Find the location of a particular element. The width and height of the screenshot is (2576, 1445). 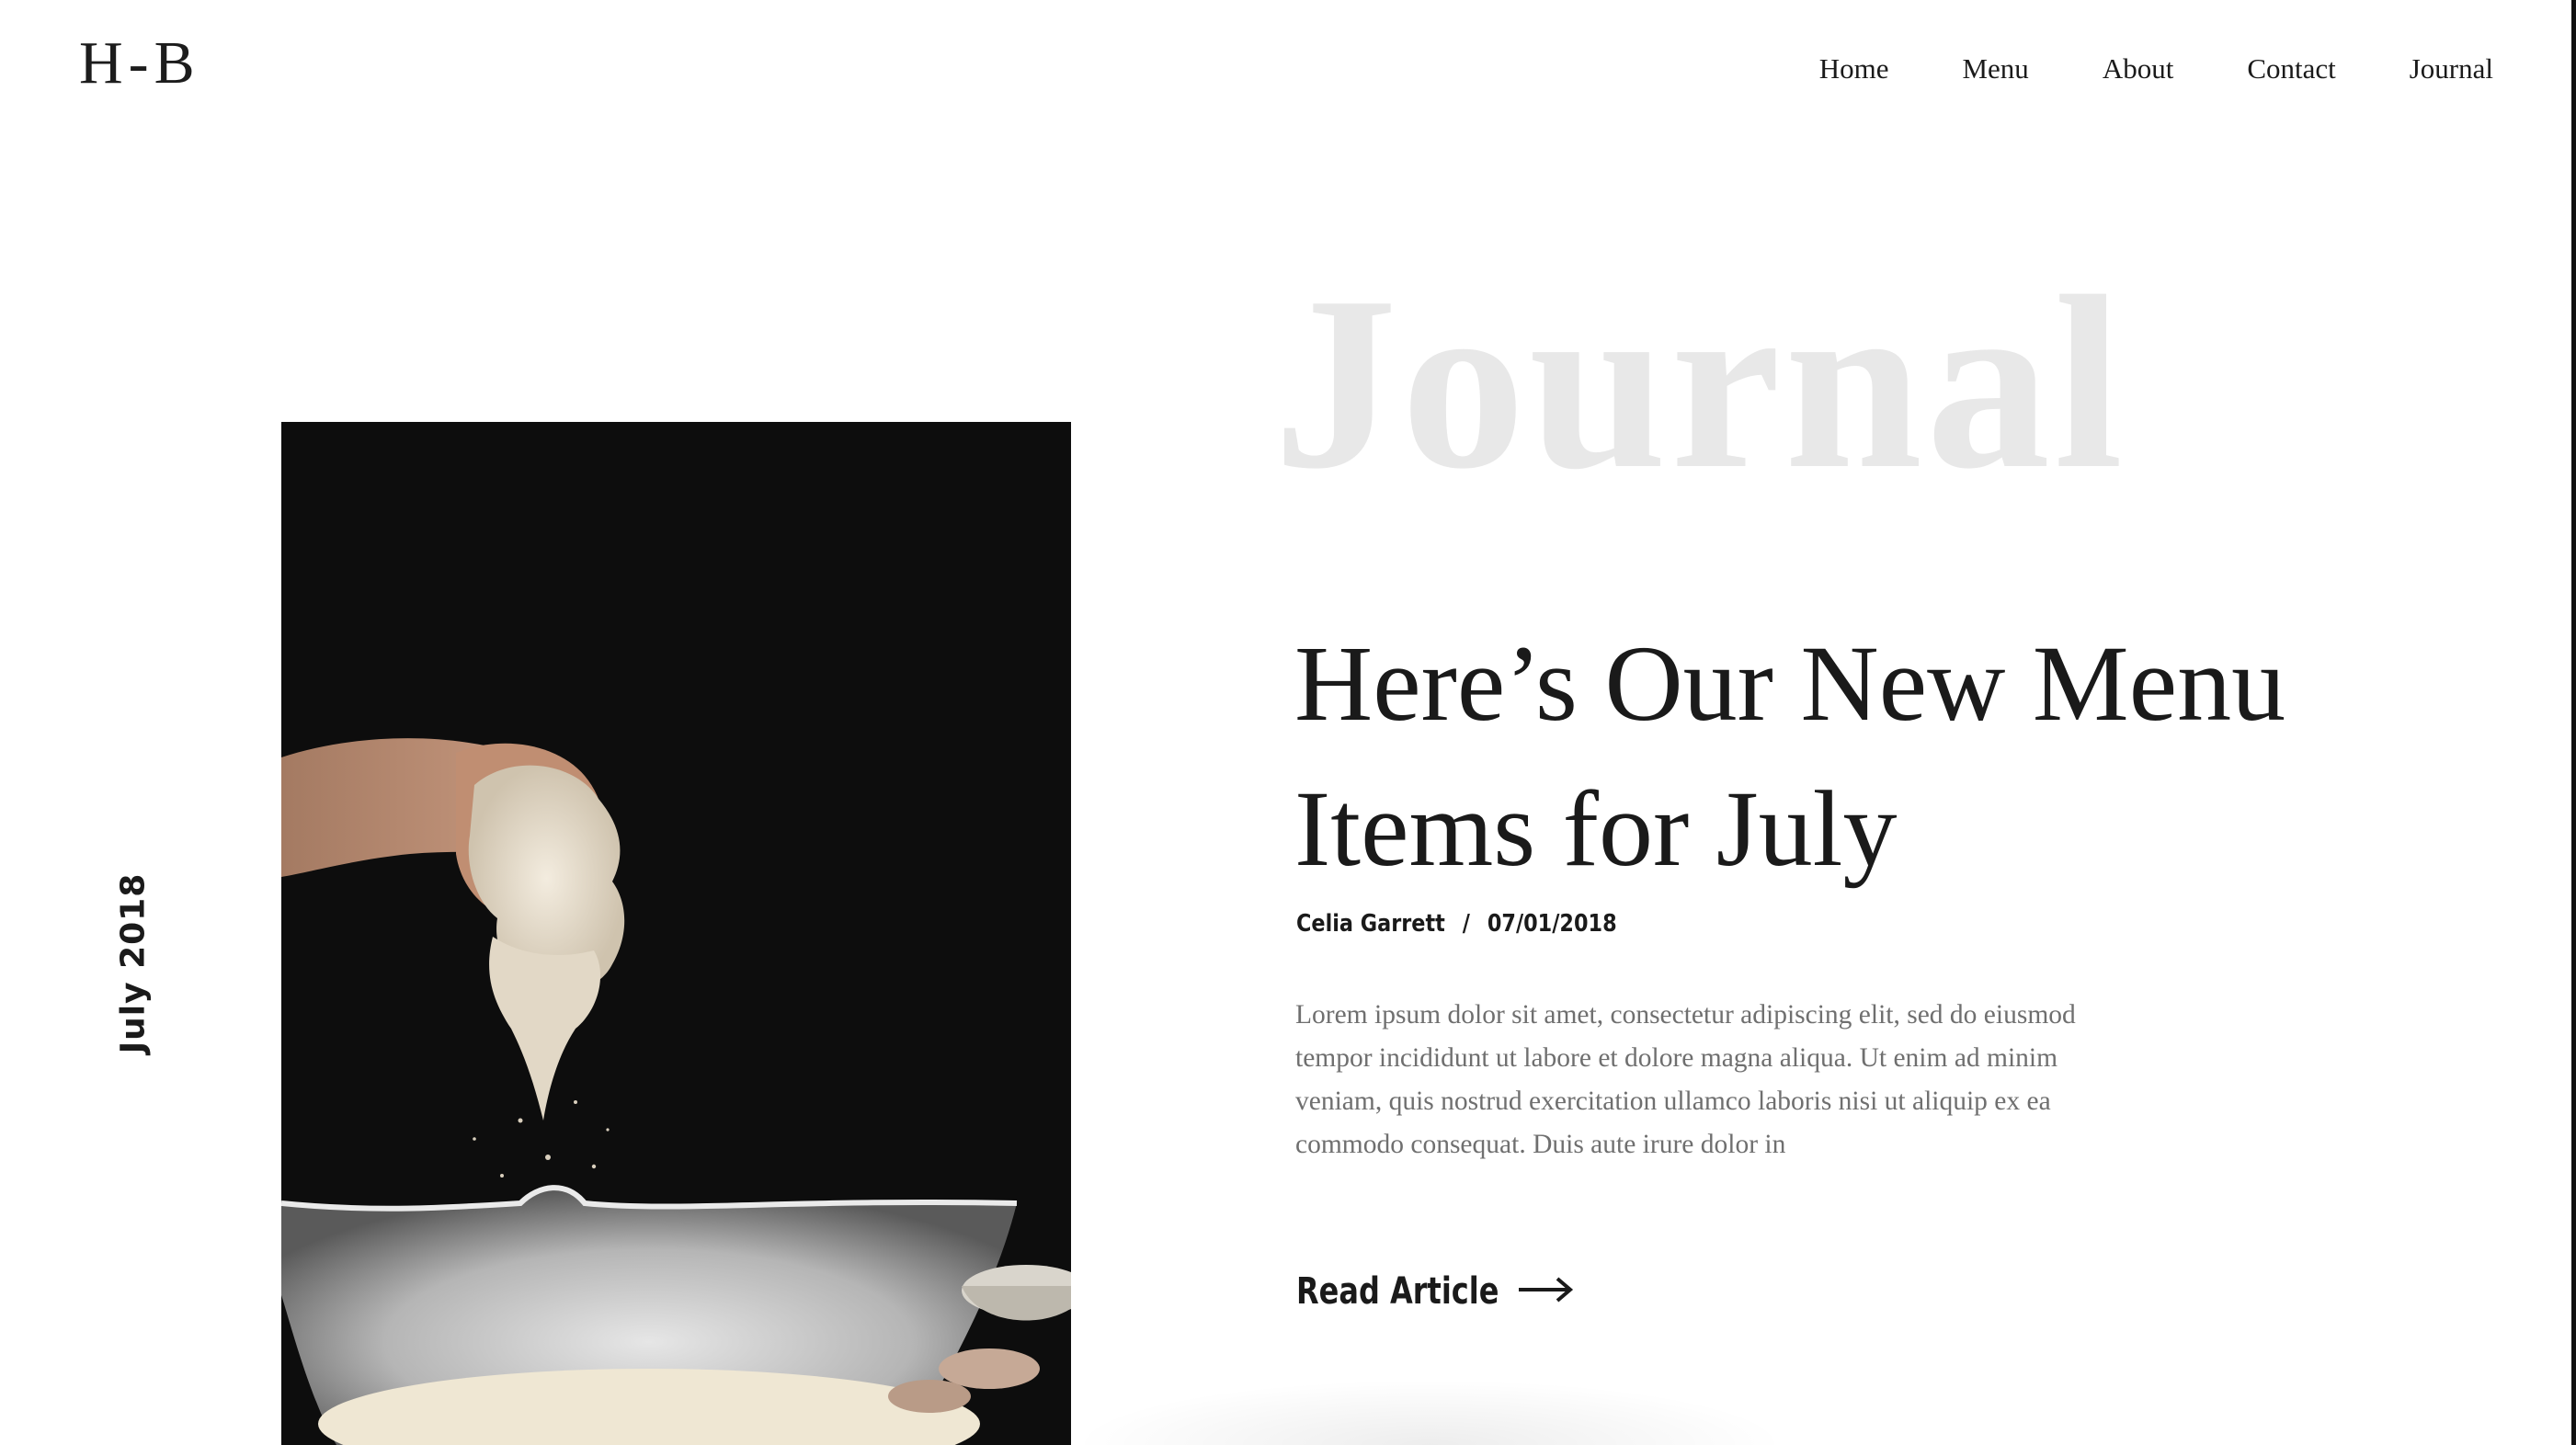

nav-menu: Menu is located at coordinates (1995, 68).